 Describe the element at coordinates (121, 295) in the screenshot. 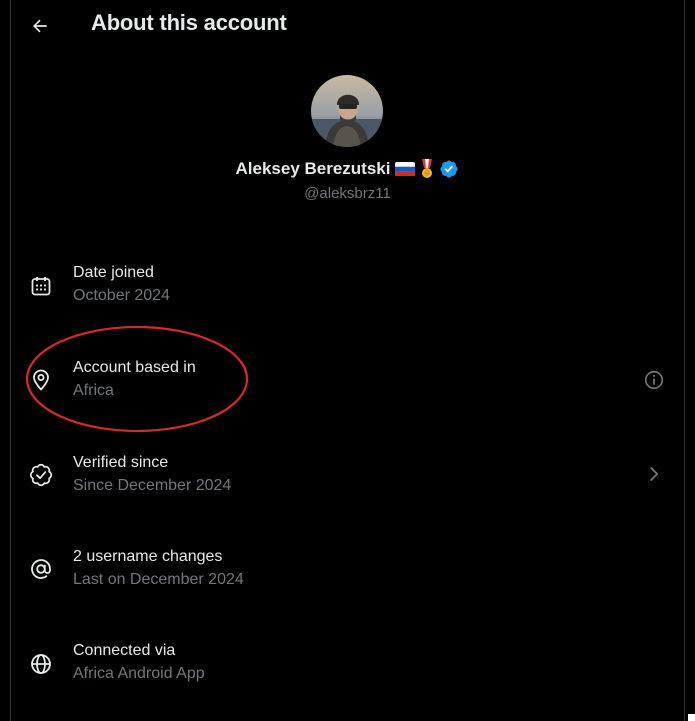

I see `detail-value: October 2024` at that location.